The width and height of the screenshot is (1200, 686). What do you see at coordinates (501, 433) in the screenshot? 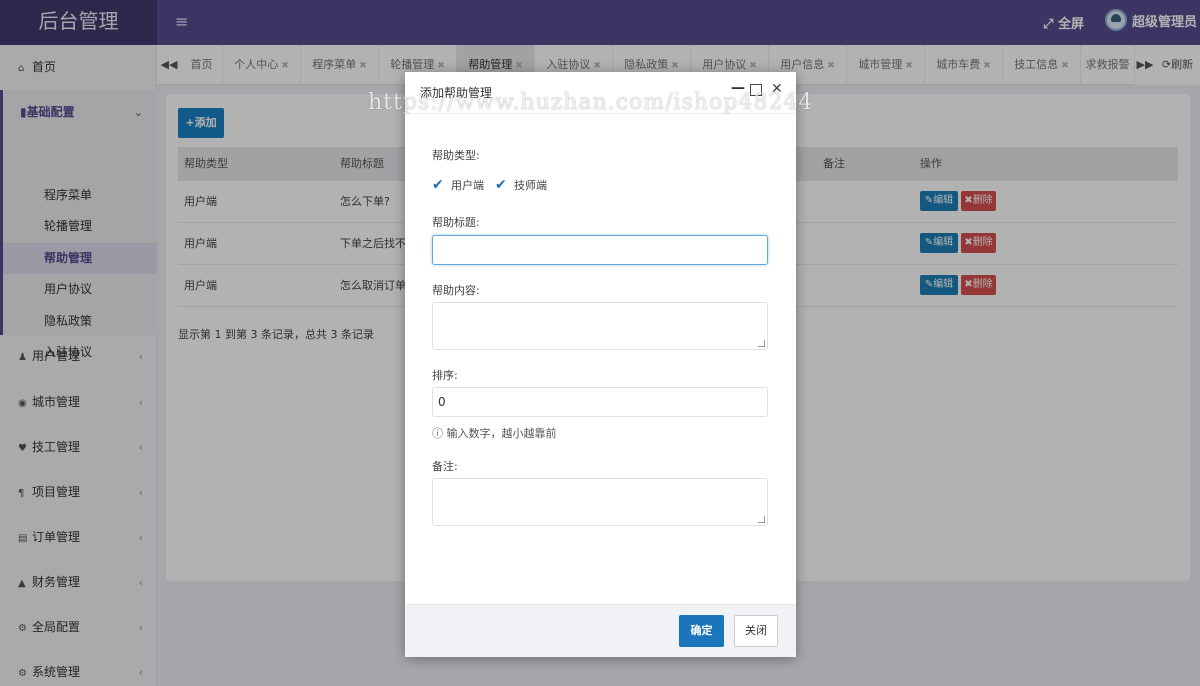
I see `sort-hint-text: 输入数字，越小越靠前` at bounding box center [501, 433].